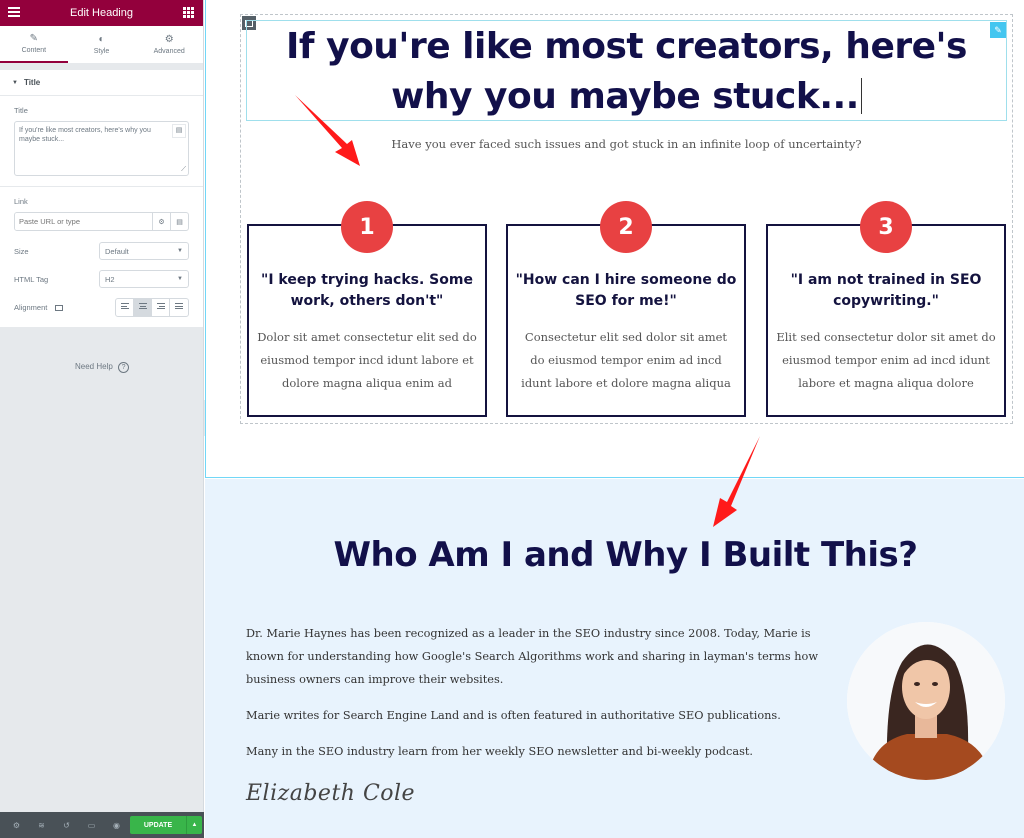 The height and width of the screenshot is (838, 1024). What do you see at coordinates (14, 13) in the screenshot?
I see `menu-icon` at bounding box center [14, 13].